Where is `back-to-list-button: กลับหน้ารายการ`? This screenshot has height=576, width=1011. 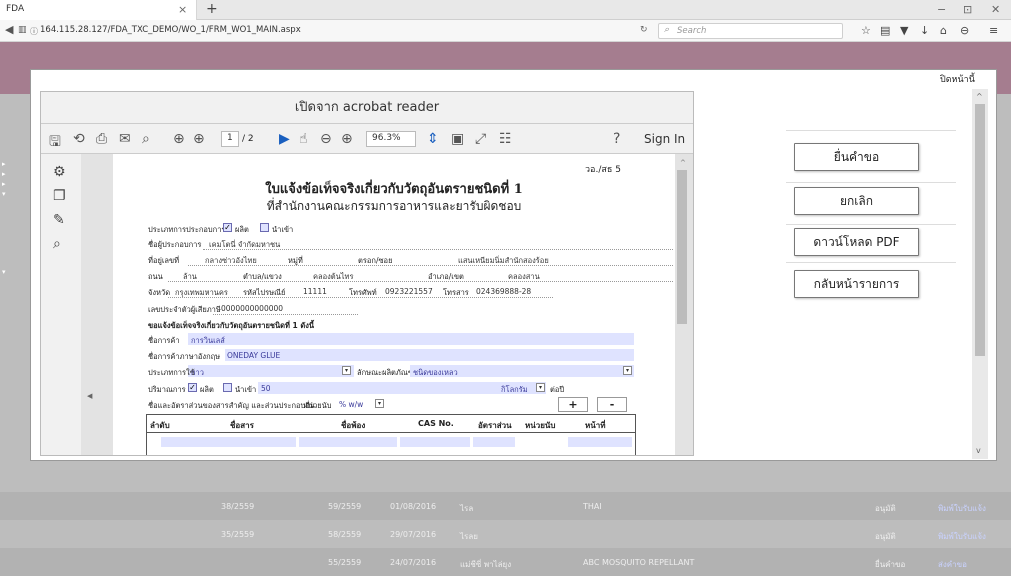
back-to-list-button: กลับหน้ารายการ is located at coordinates (856, 284).